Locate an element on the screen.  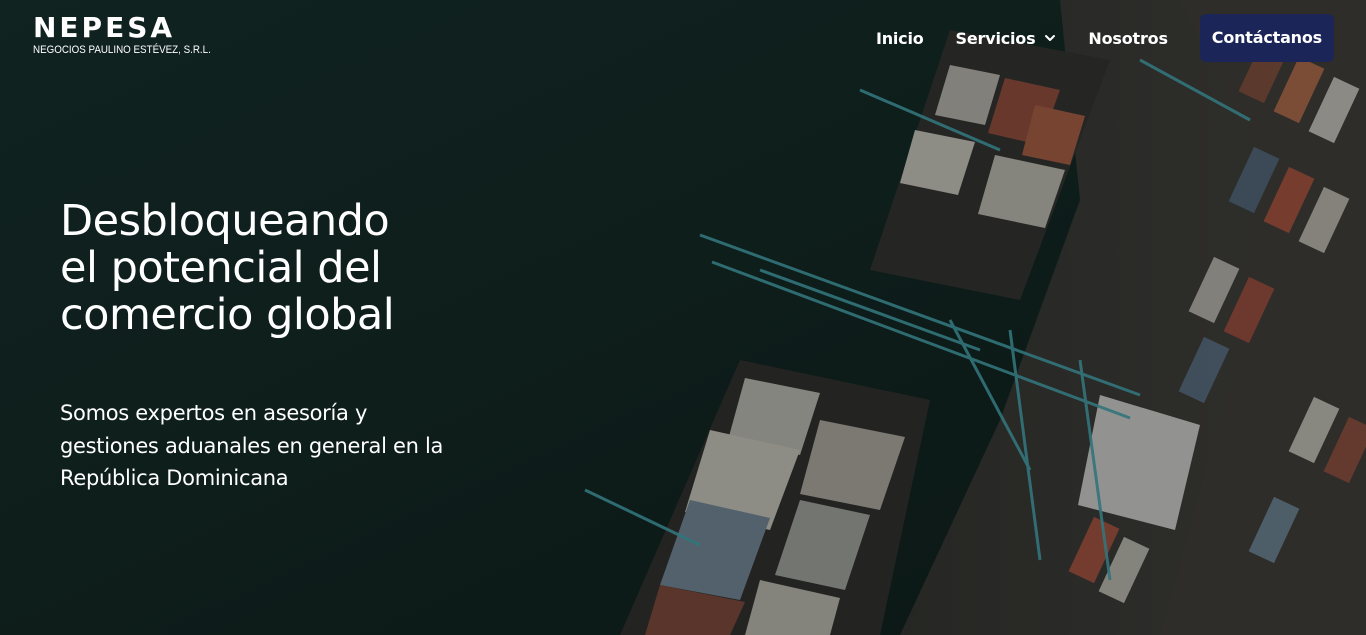
nav-item-label: Nosotros is located at coordinates (1128, 38).